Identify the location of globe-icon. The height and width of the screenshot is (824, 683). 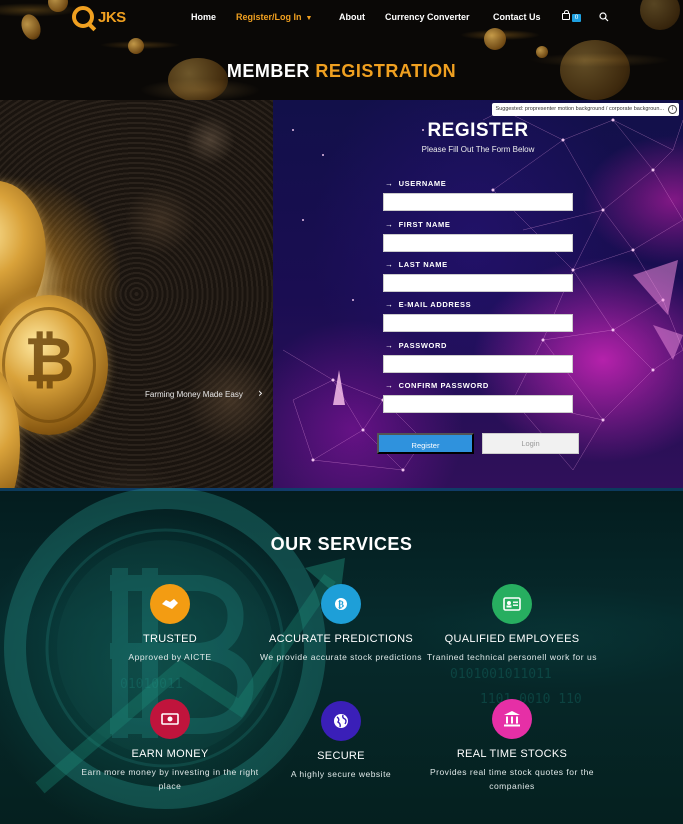
(341, 721).